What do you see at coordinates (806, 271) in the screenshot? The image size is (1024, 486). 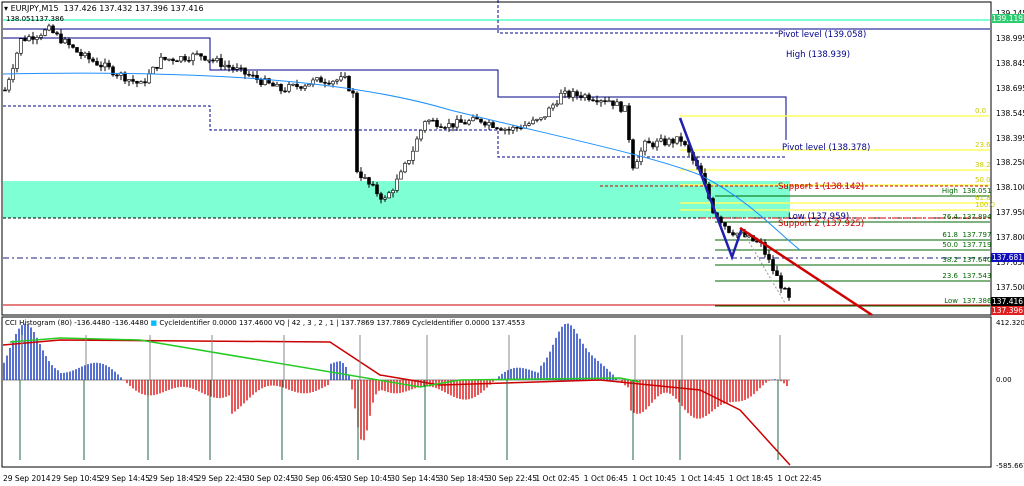 I see `trend-line` at bounding box center [806, 271].